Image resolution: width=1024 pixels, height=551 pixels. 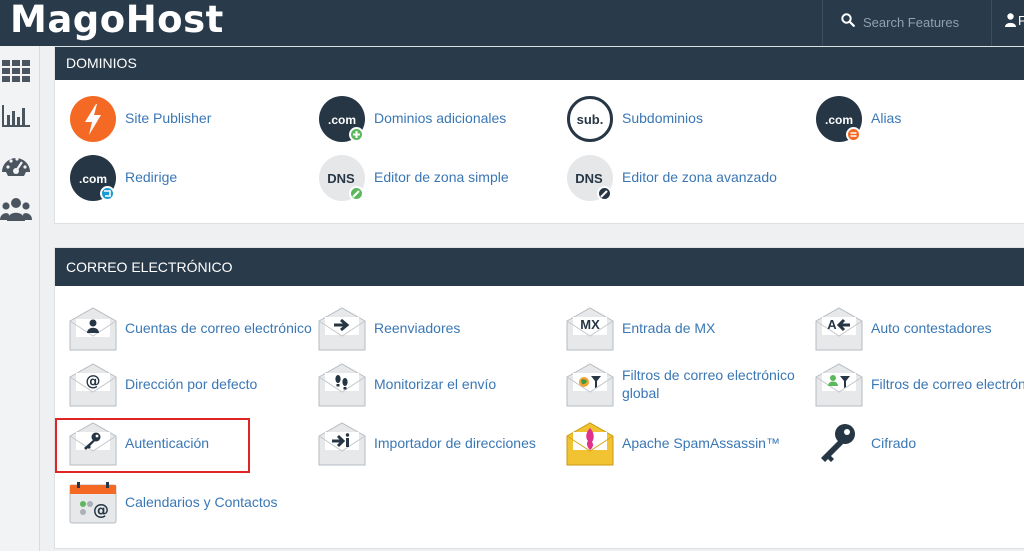 What do you see at coordinates (925, 22) in the screenshot?
I see `search-input` at bounding box center [925, 22].